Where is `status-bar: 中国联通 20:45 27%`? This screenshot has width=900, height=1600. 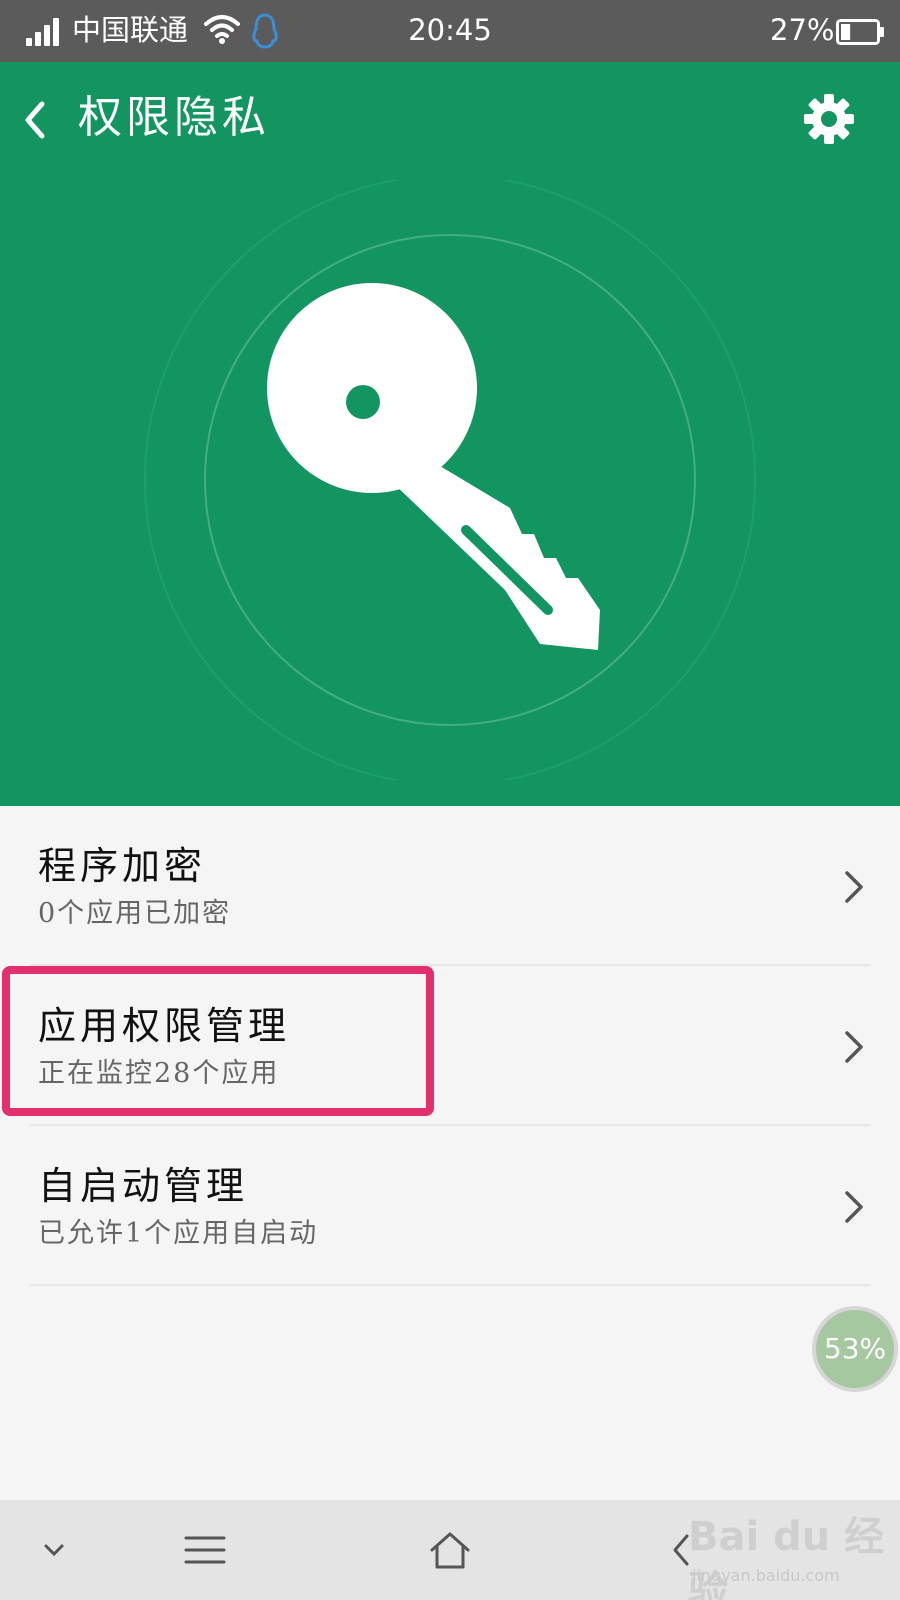
status-bar: 中国联通 20:45 27% is located at coordinates (450, 31).